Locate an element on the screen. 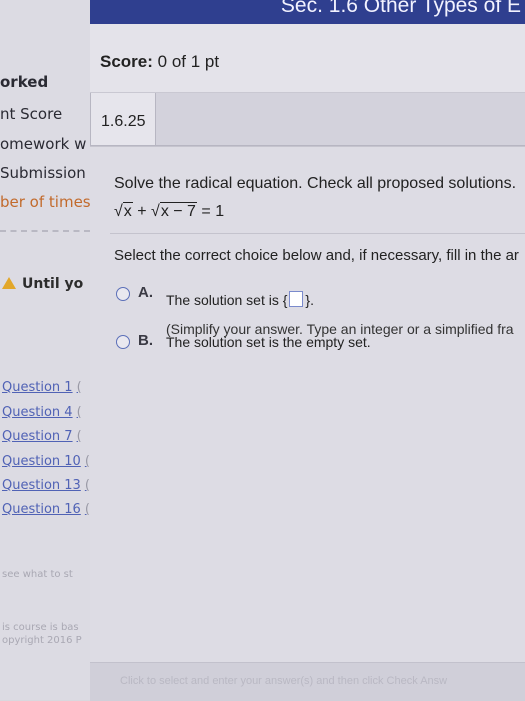 The width and height of the screenshot is (525, 701). question-number: 1.6.25 is located at coordinates (123, 121).